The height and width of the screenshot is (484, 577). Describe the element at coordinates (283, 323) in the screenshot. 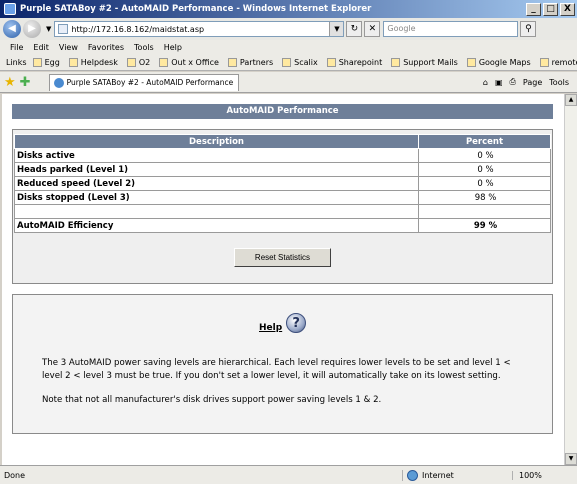

I see `help-header: Help ?` at that location.